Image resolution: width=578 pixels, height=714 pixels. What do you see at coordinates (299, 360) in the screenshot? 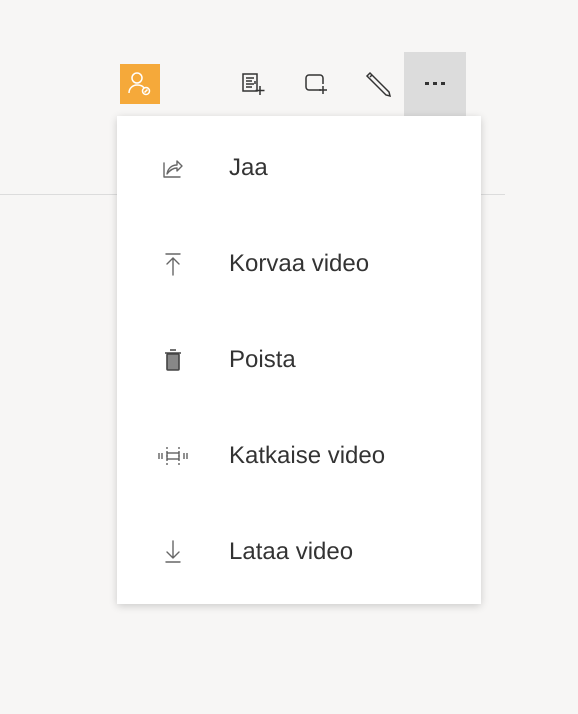
I see `menu-item: Poista` at bounding box center [299, 360].